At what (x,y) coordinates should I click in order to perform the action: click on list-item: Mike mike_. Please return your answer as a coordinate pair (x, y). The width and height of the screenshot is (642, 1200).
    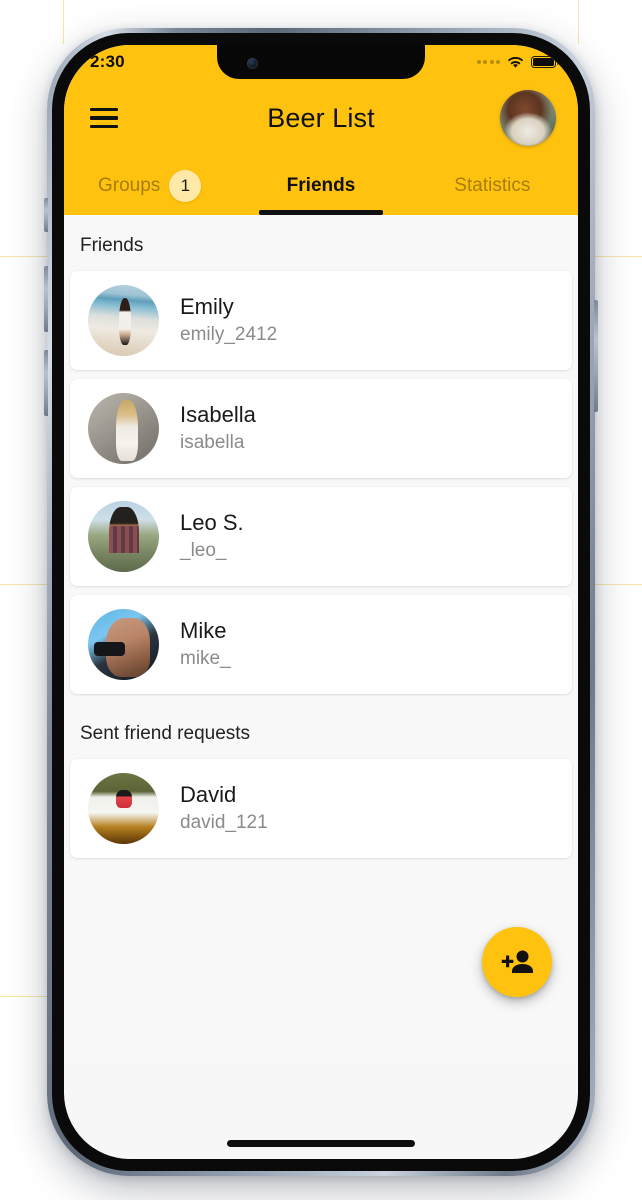
    Looking at the image, I should click on (321, 644).